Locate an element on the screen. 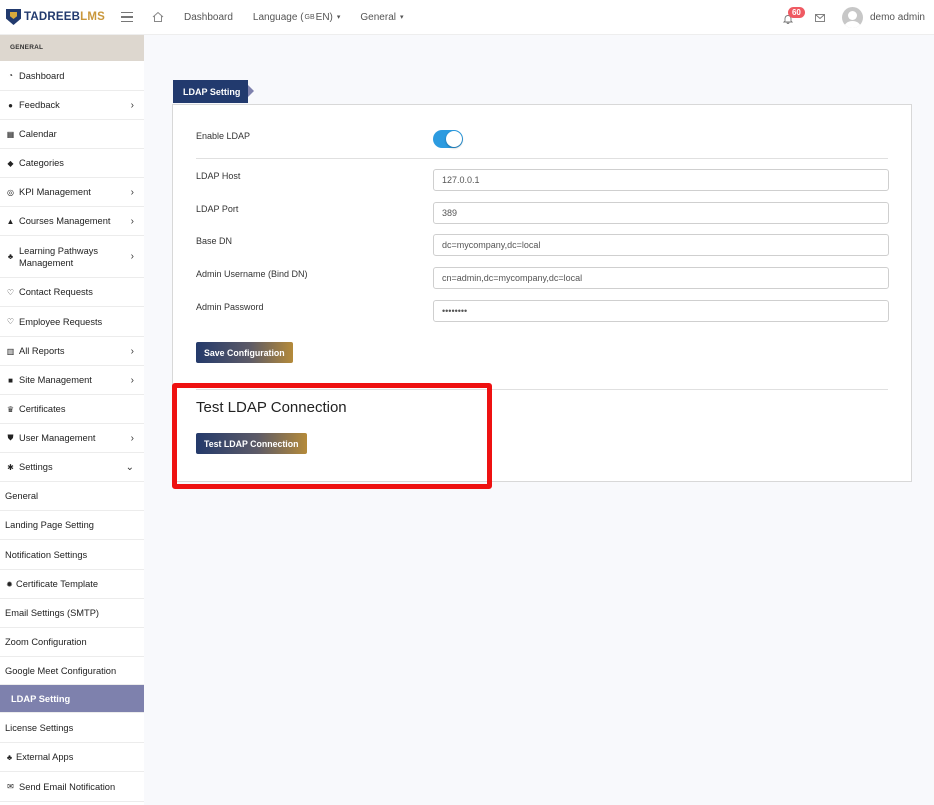  sidebar-subitem-google-meet: Google Meet Configuration is located at coordinates (72, 671).